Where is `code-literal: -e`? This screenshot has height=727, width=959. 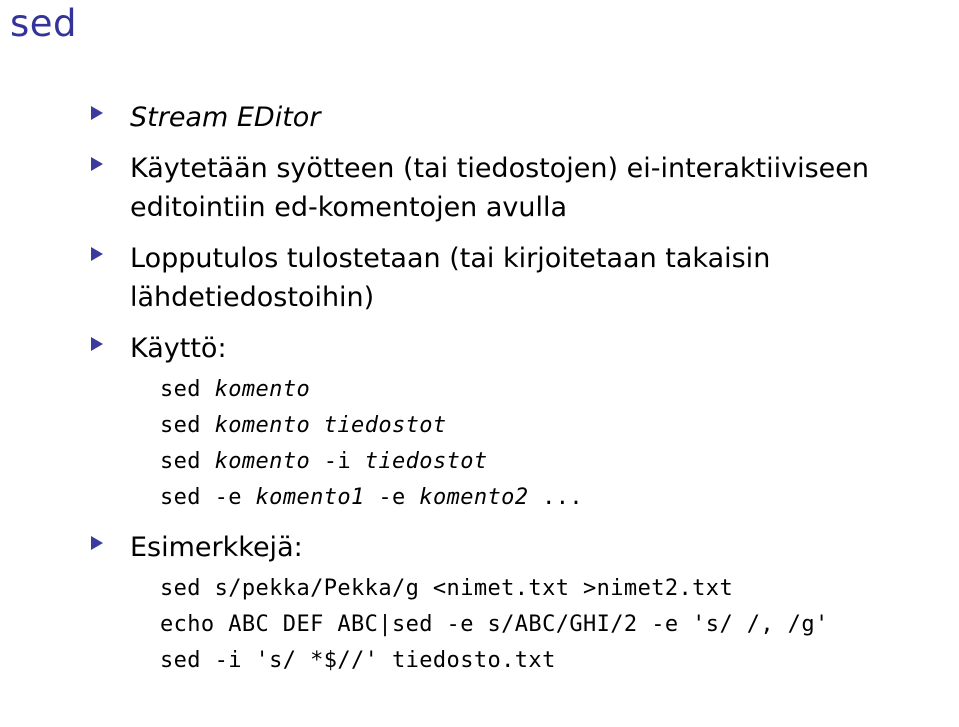
code-literal: -e is located at coordinates (392, 497).